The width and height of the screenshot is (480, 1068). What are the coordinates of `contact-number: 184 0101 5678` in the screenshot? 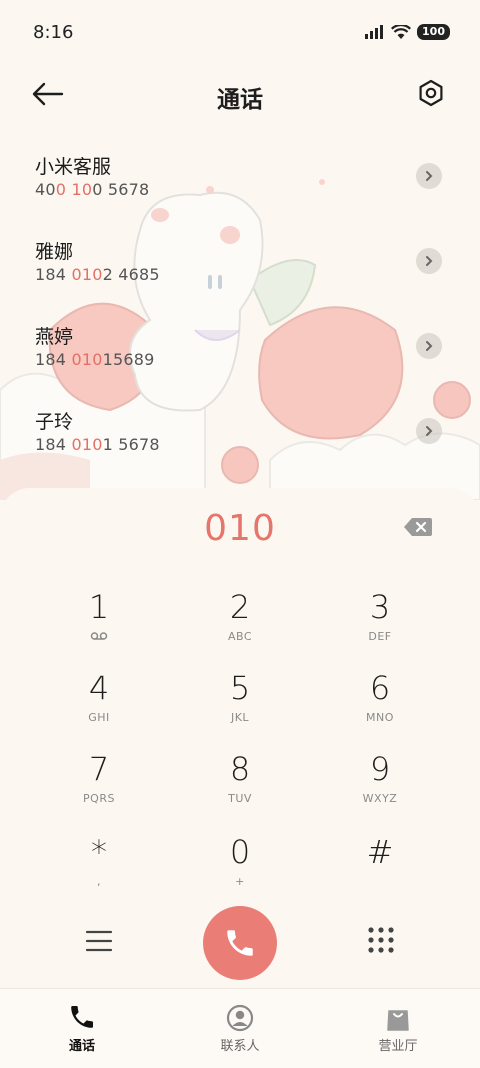 It's located at (97, 444).